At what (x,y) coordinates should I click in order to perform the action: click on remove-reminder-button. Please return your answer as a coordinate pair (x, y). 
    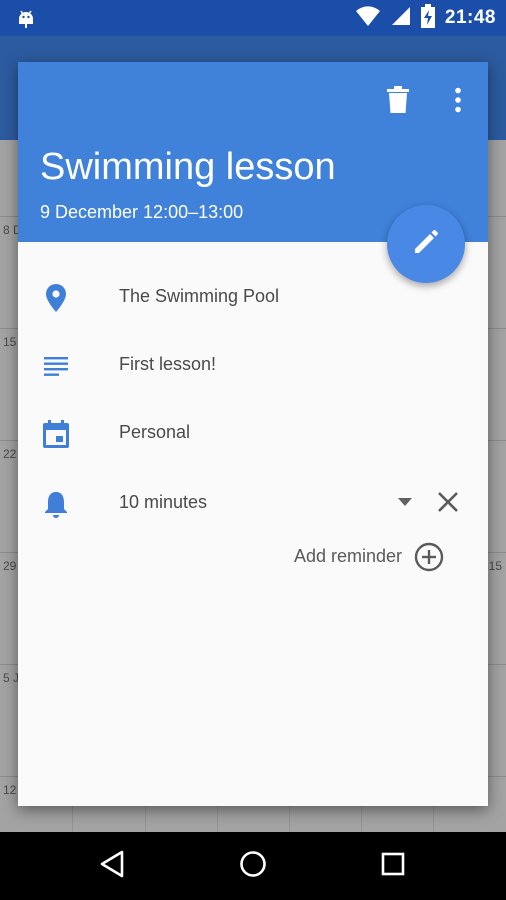
    Looking at the image, I should click on (448, 504).